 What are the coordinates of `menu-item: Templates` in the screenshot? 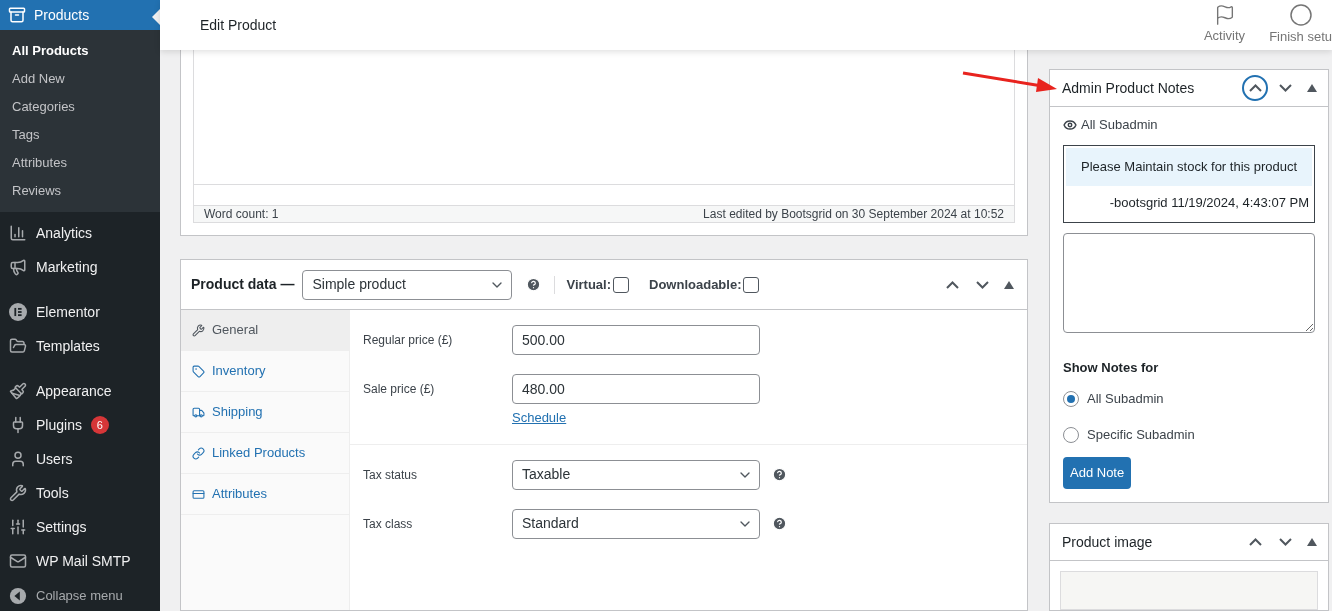 It's located at (80, 346).